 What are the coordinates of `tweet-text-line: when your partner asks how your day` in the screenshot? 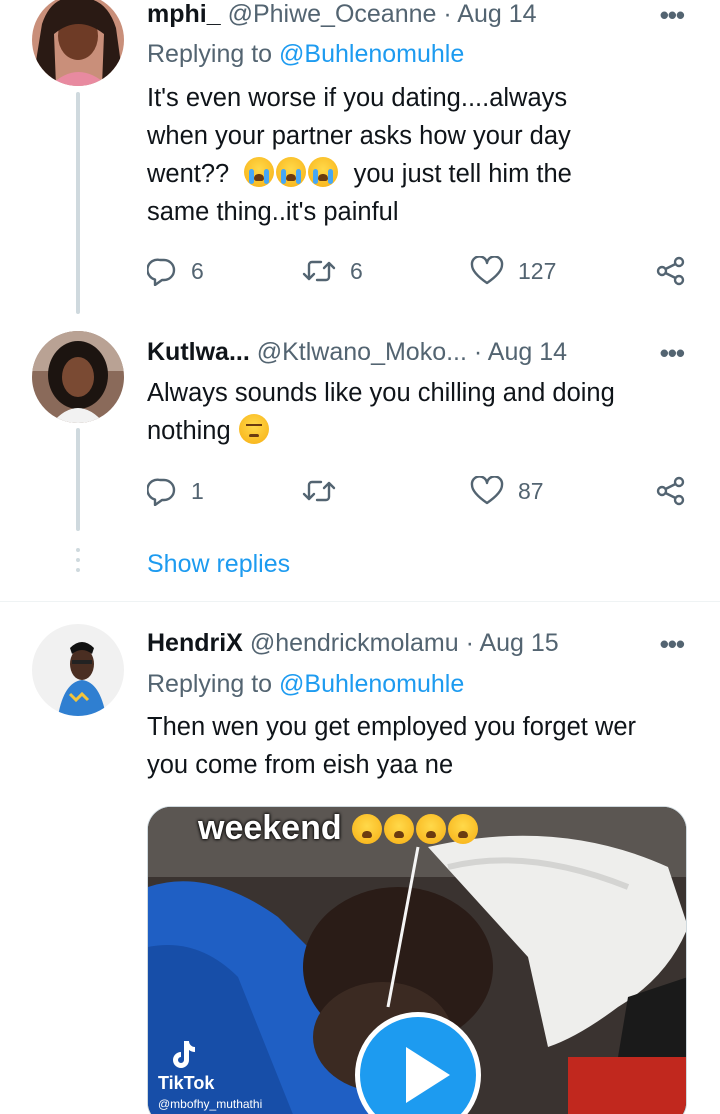 It's located at (359, 136).